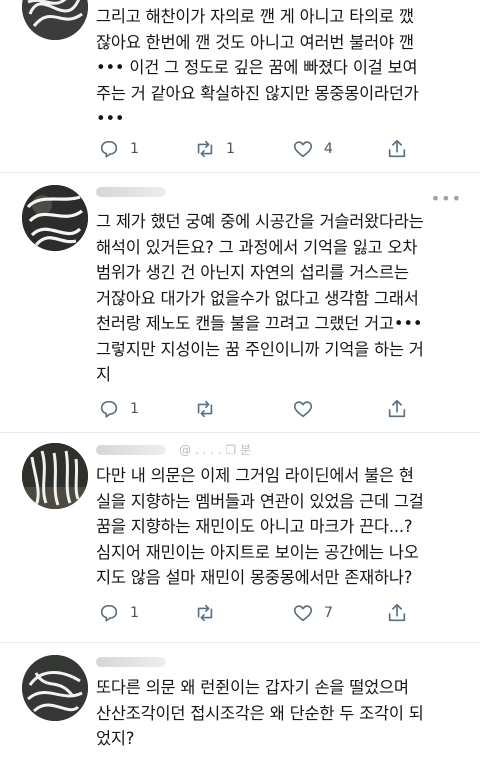 This screenshot has width=480, height=763. I want to click on more-horizontal-icon: •••, so click(446, 198).